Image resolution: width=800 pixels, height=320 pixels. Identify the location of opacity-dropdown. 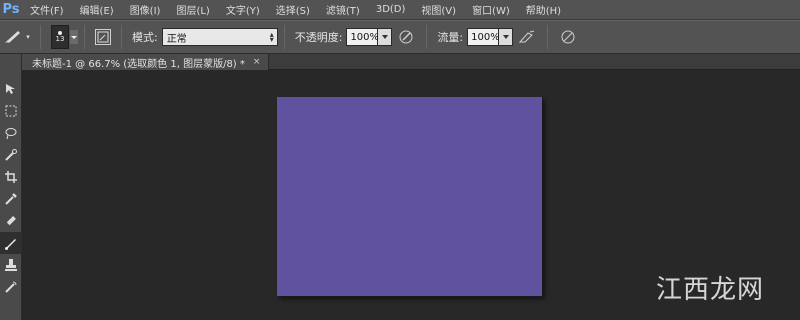
(385, 37).